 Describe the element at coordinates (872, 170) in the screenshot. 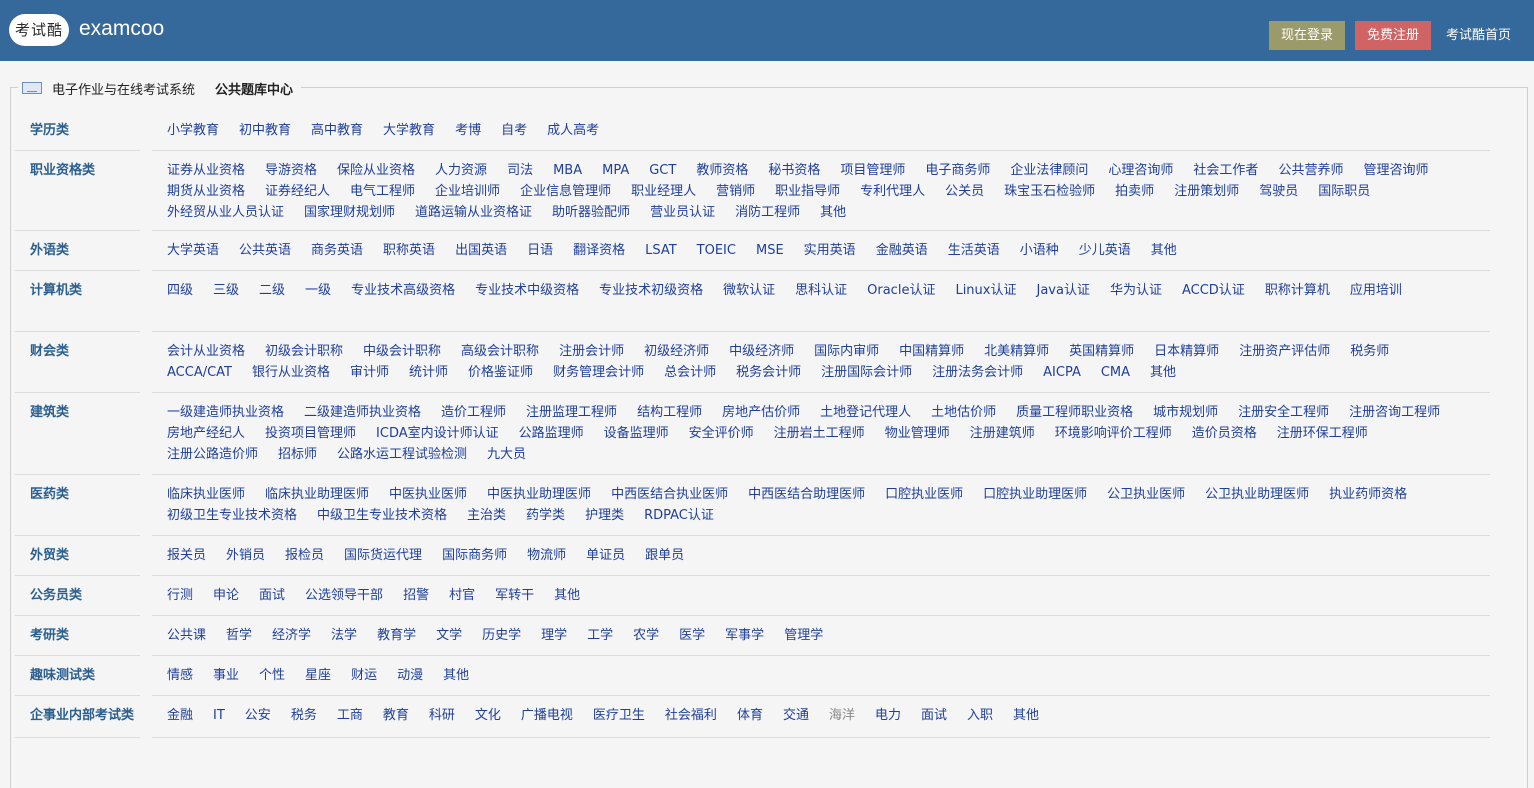

I see `subject-link: 项目管理师` at that location.